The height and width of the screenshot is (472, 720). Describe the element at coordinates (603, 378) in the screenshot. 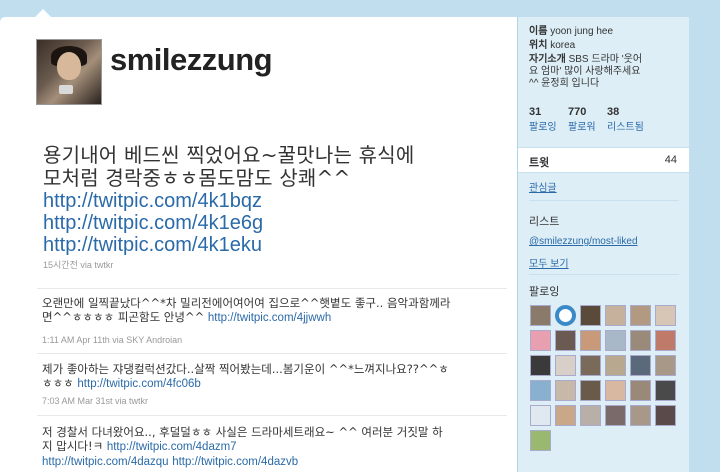

I see `following-avatar-grid` at that location.